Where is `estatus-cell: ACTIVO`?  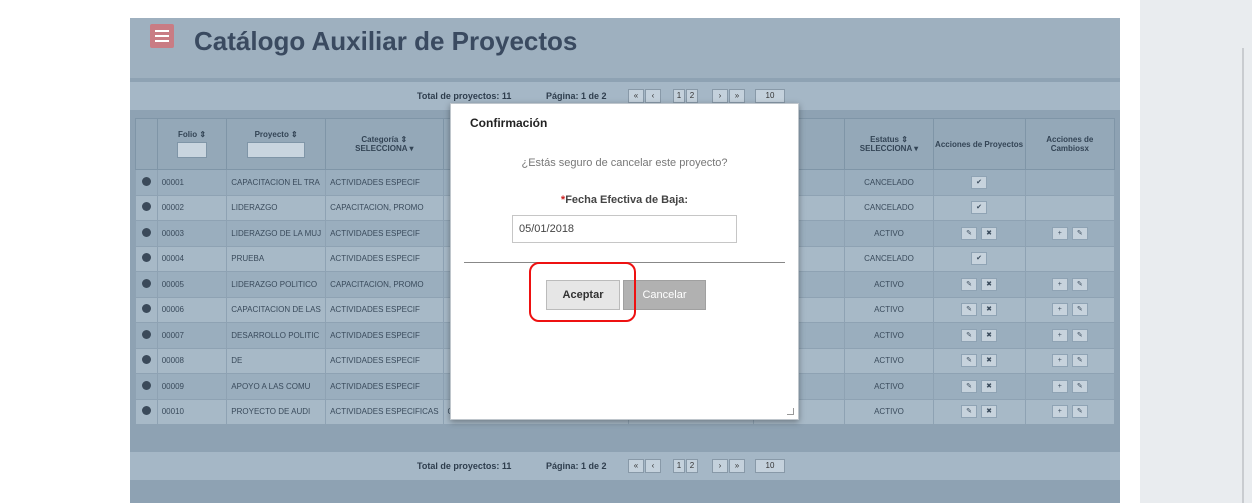
estatus-cell: ACTIVO is located at coordinates (889, 386).